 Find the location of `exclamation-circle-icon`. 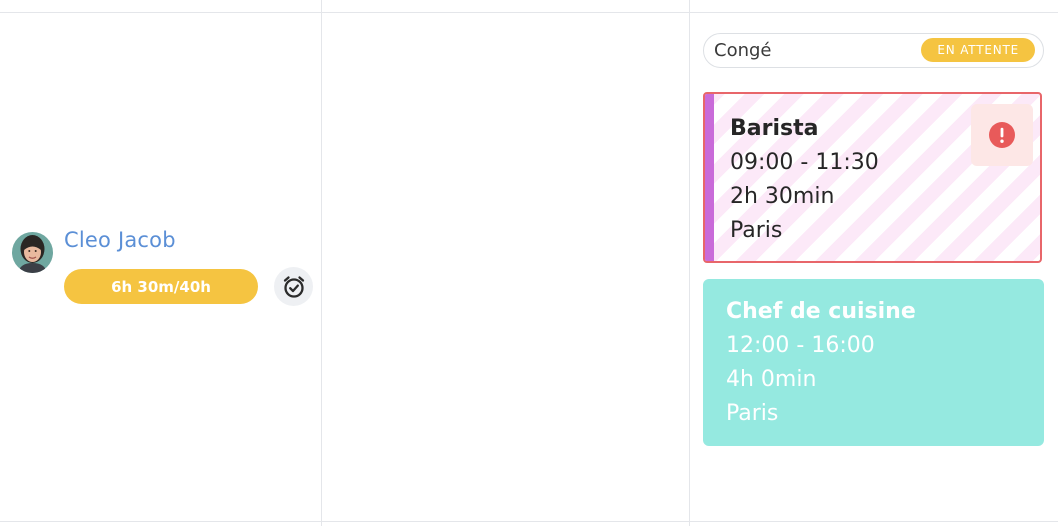

exclamation-circle-icon is located at coordinates (1002, 135).